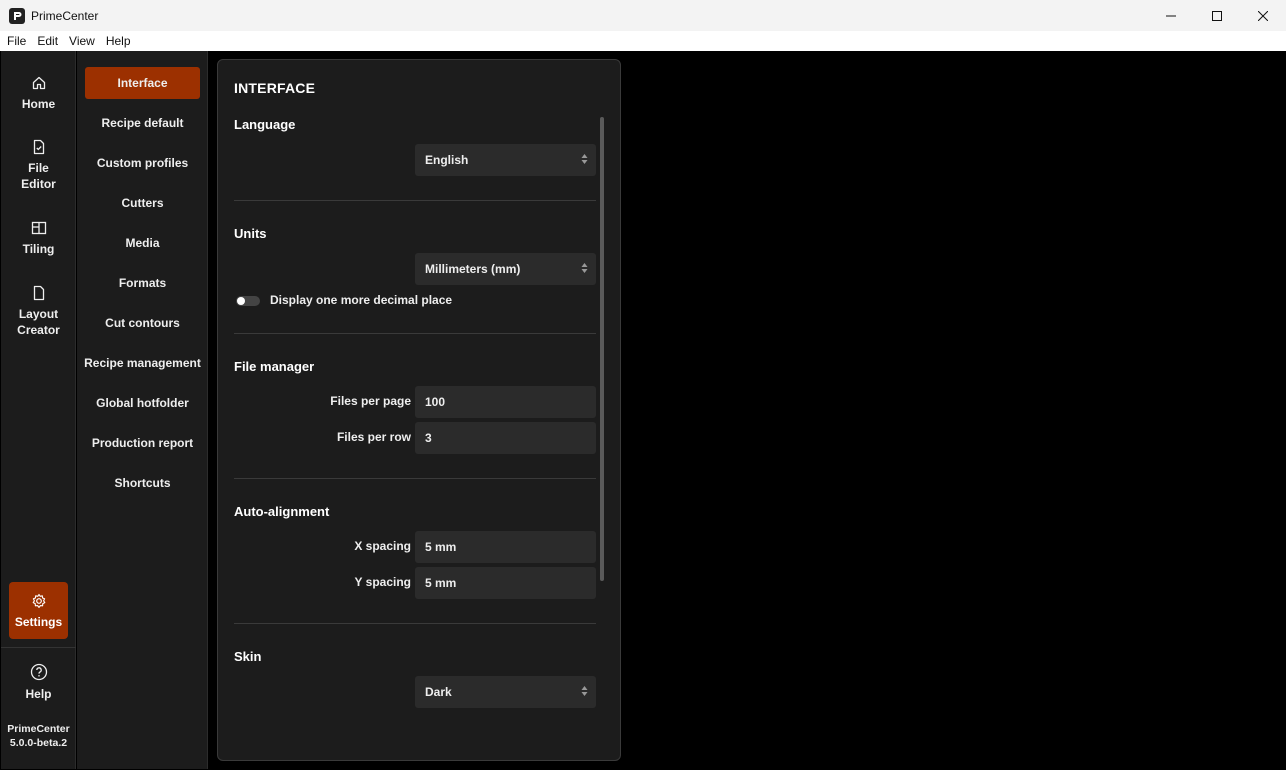 This screenshot has height=770, width=1286. I want to click on category-recipe-default: Recipe default, so click(142, 123).